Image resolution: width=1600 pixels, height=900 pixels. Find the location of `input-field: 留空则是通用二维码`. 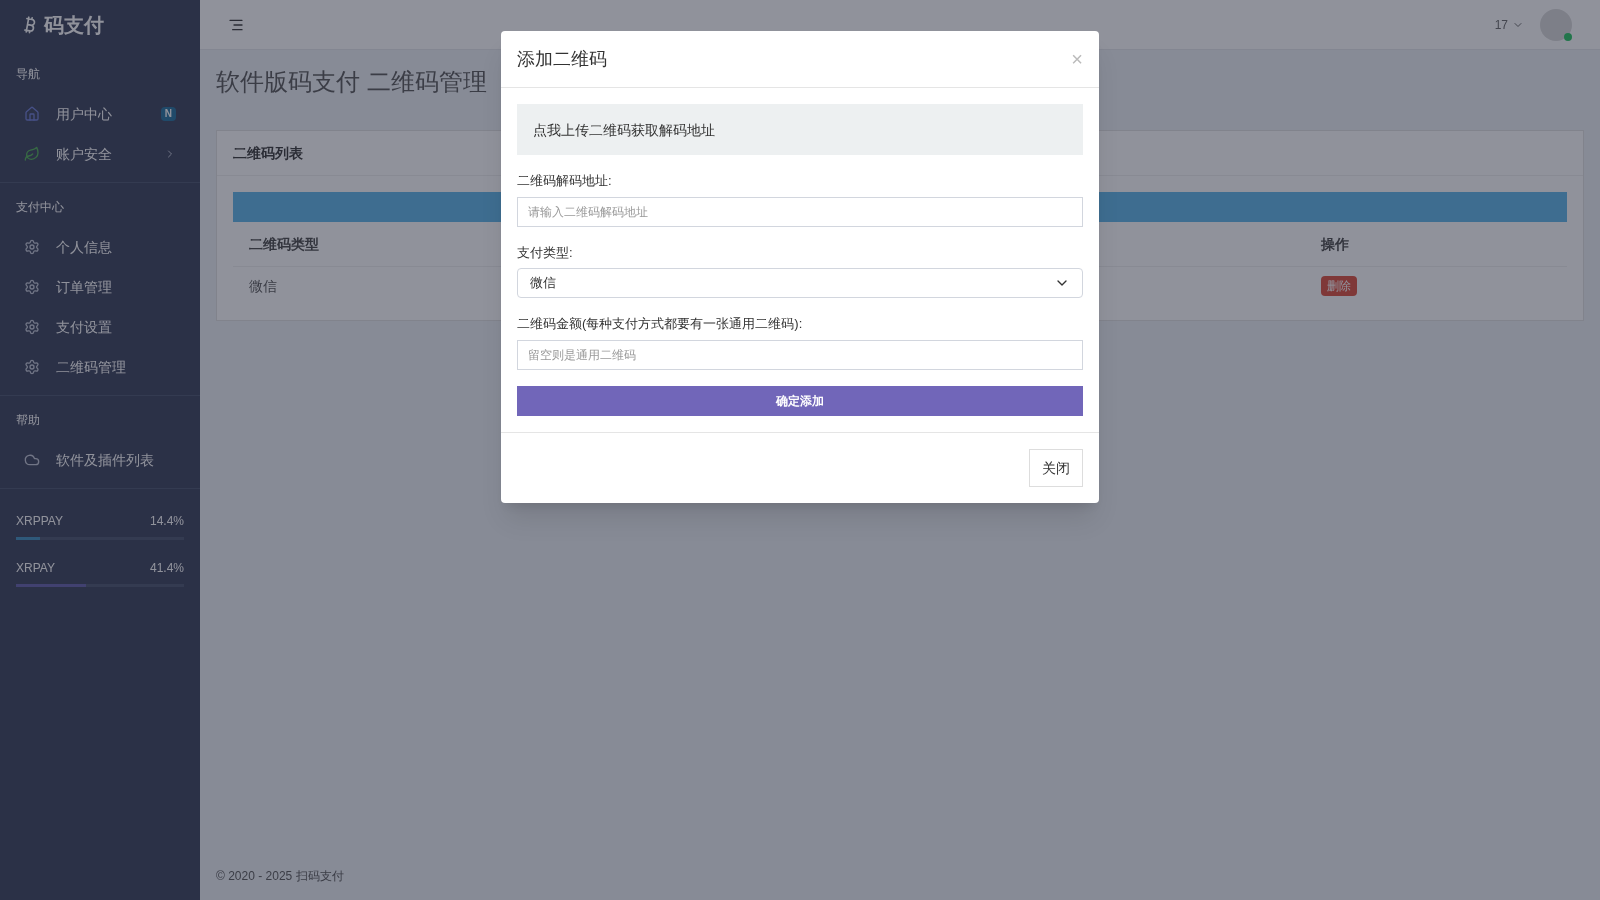

input-field: 留空则是通用二维码 is located at coordinates (800, 354).